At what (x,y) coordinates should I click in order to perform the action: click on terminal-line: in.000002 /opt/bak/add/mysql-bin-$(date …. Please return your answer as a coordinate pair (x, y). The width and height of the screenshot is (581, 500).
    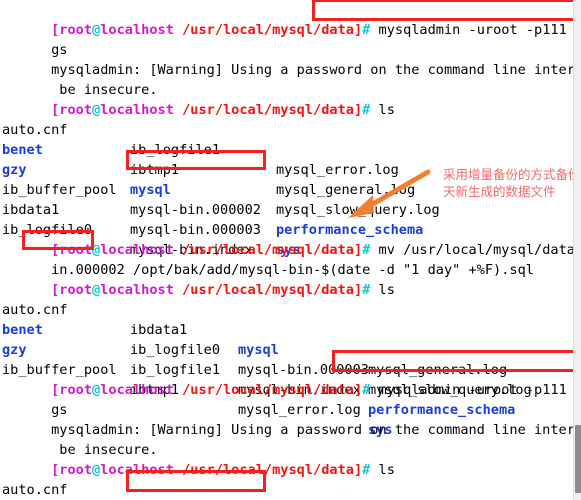
    Looking at the image, I should click on (268, 259).